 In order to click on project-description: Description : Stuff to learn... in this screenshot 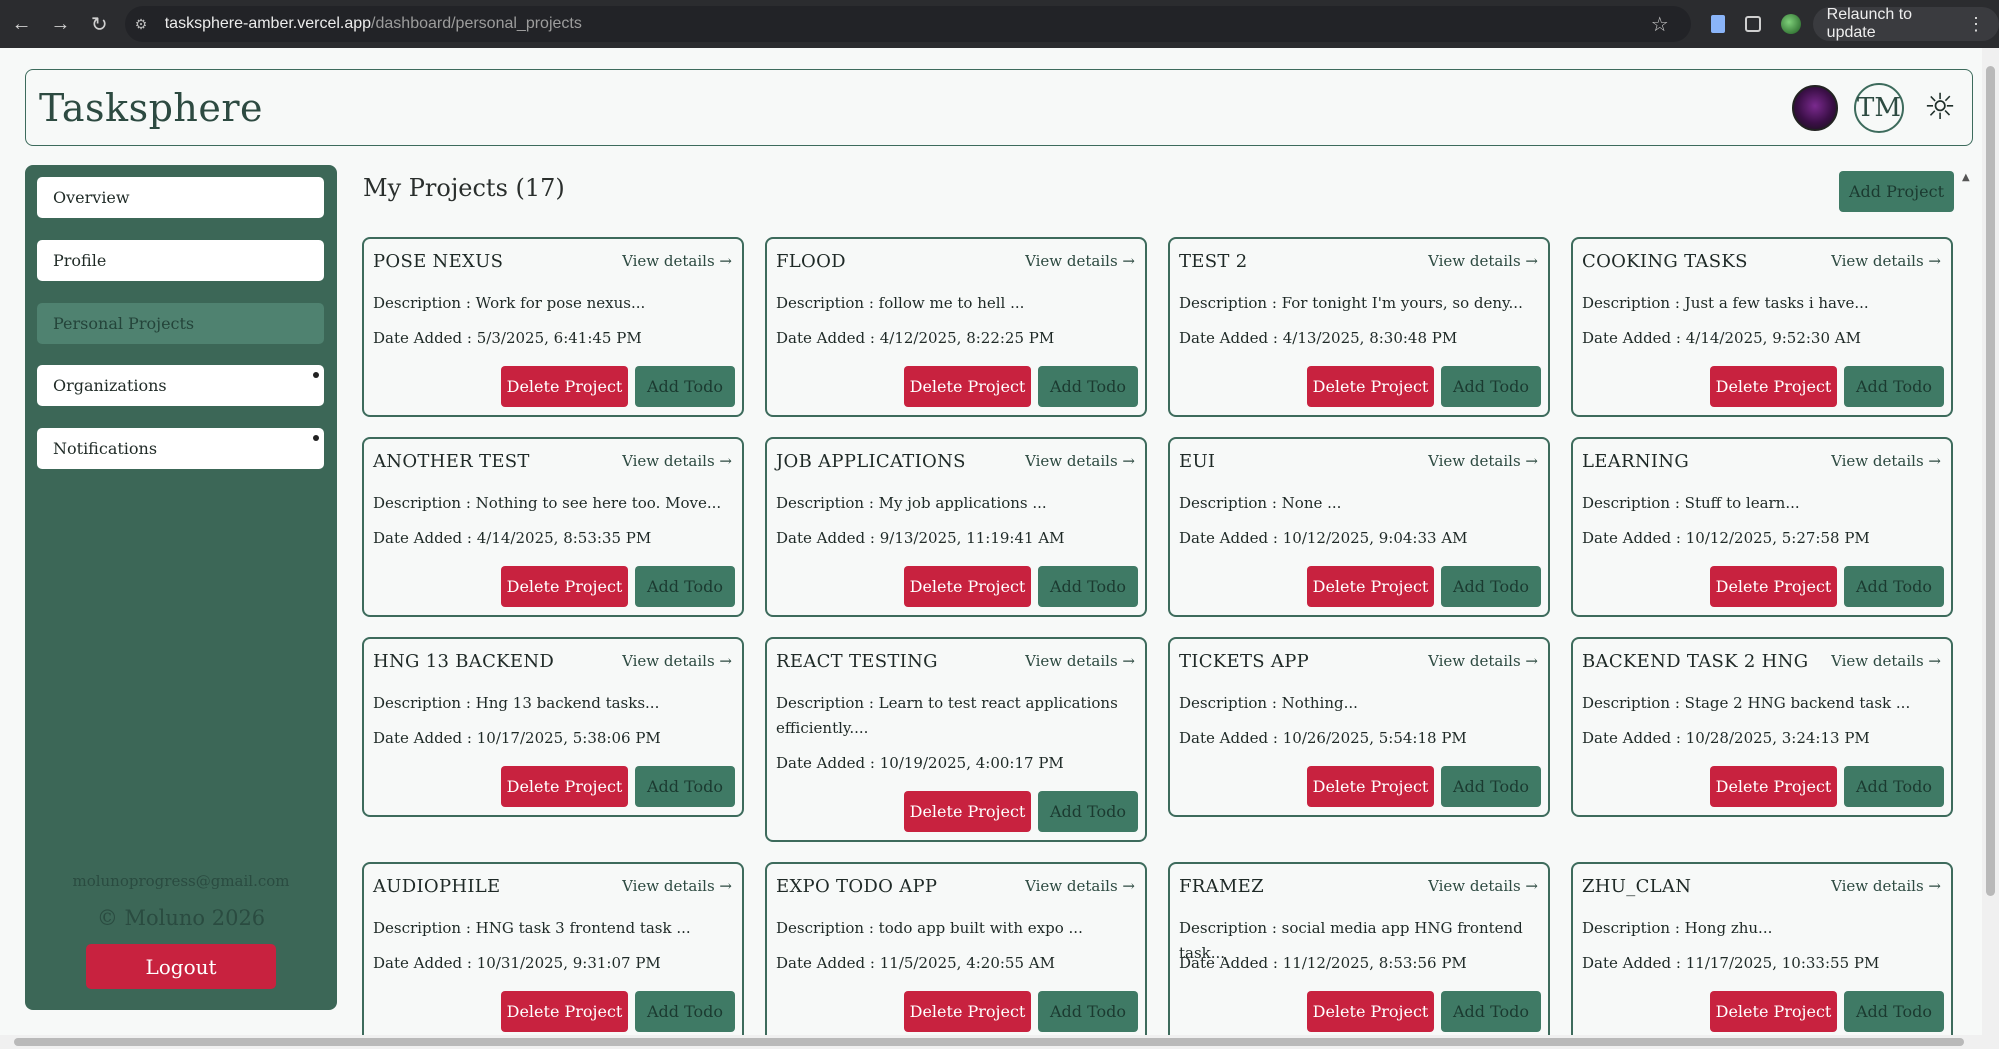, I will do `click(1691, 503)`.